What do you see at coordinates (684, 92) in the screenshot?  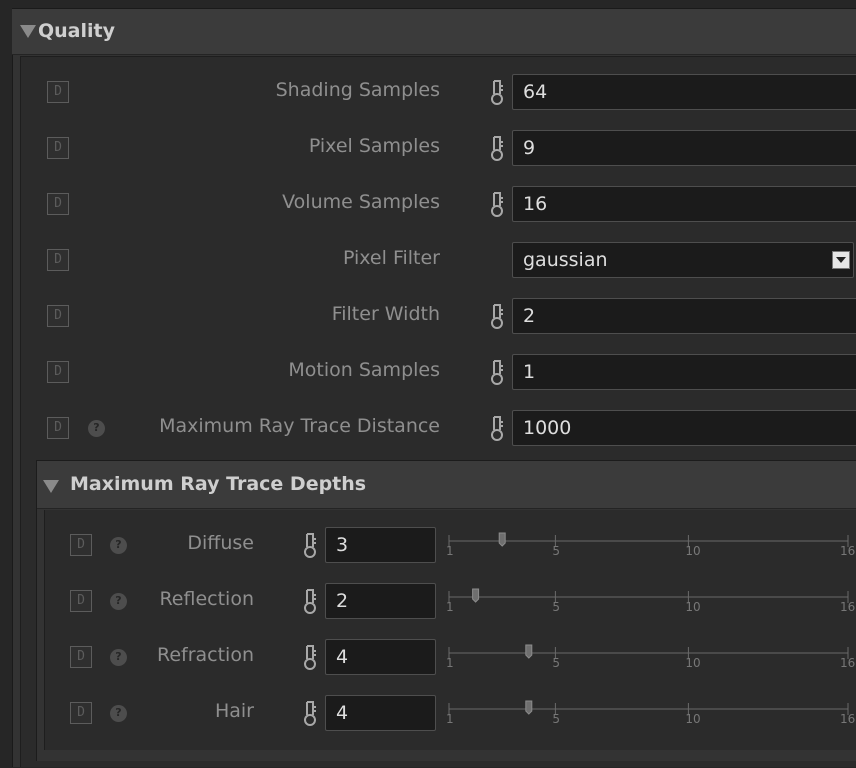 I see `value-input: 64` at bounding box center [684, 92].